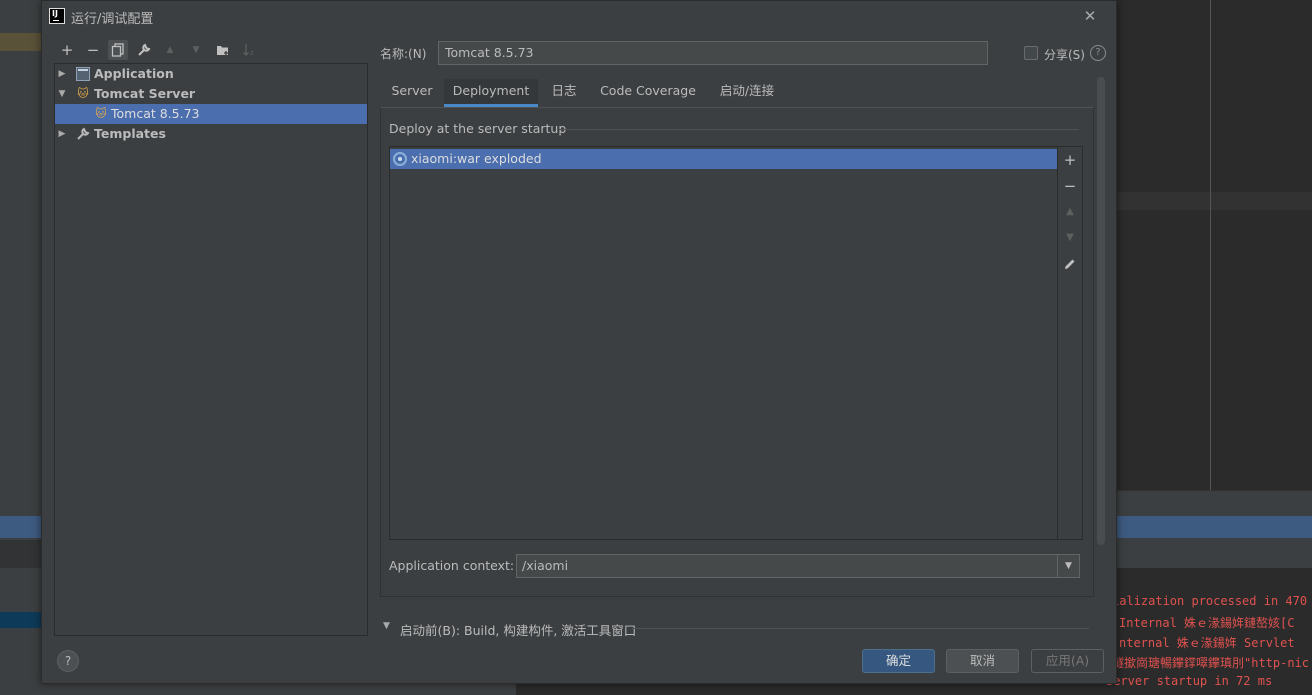 The height and width of the screenshot is (695, 1312). I want to click on name-label: 名称:(N), so click(403, 54).